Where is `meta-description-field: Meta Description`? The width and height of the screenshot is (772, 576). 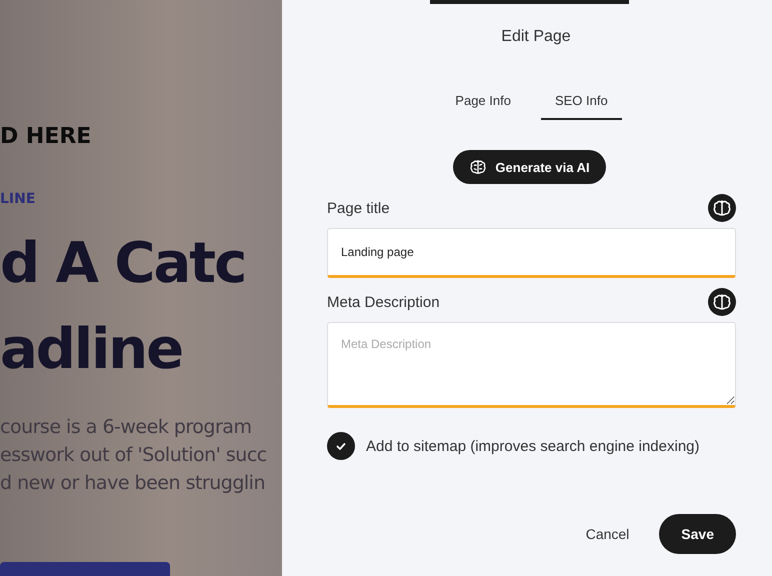
meta-description-field: Meta Description is located at coordinates (531, 365).